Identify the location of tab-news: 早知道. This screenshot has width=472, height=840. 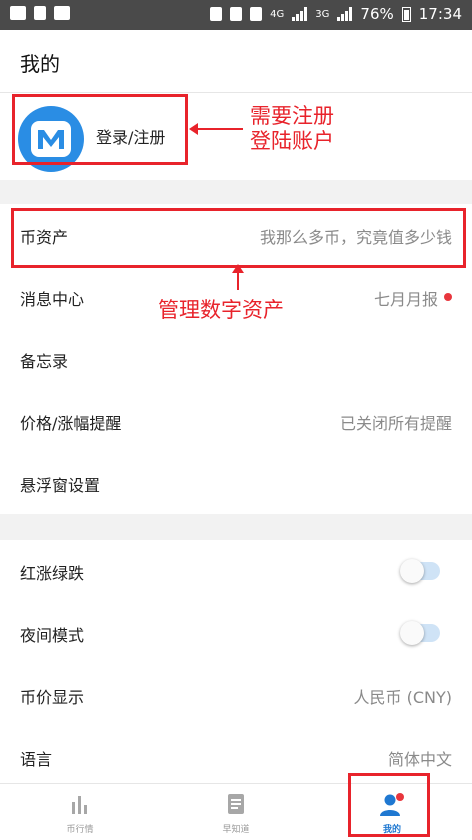
(236, 812).